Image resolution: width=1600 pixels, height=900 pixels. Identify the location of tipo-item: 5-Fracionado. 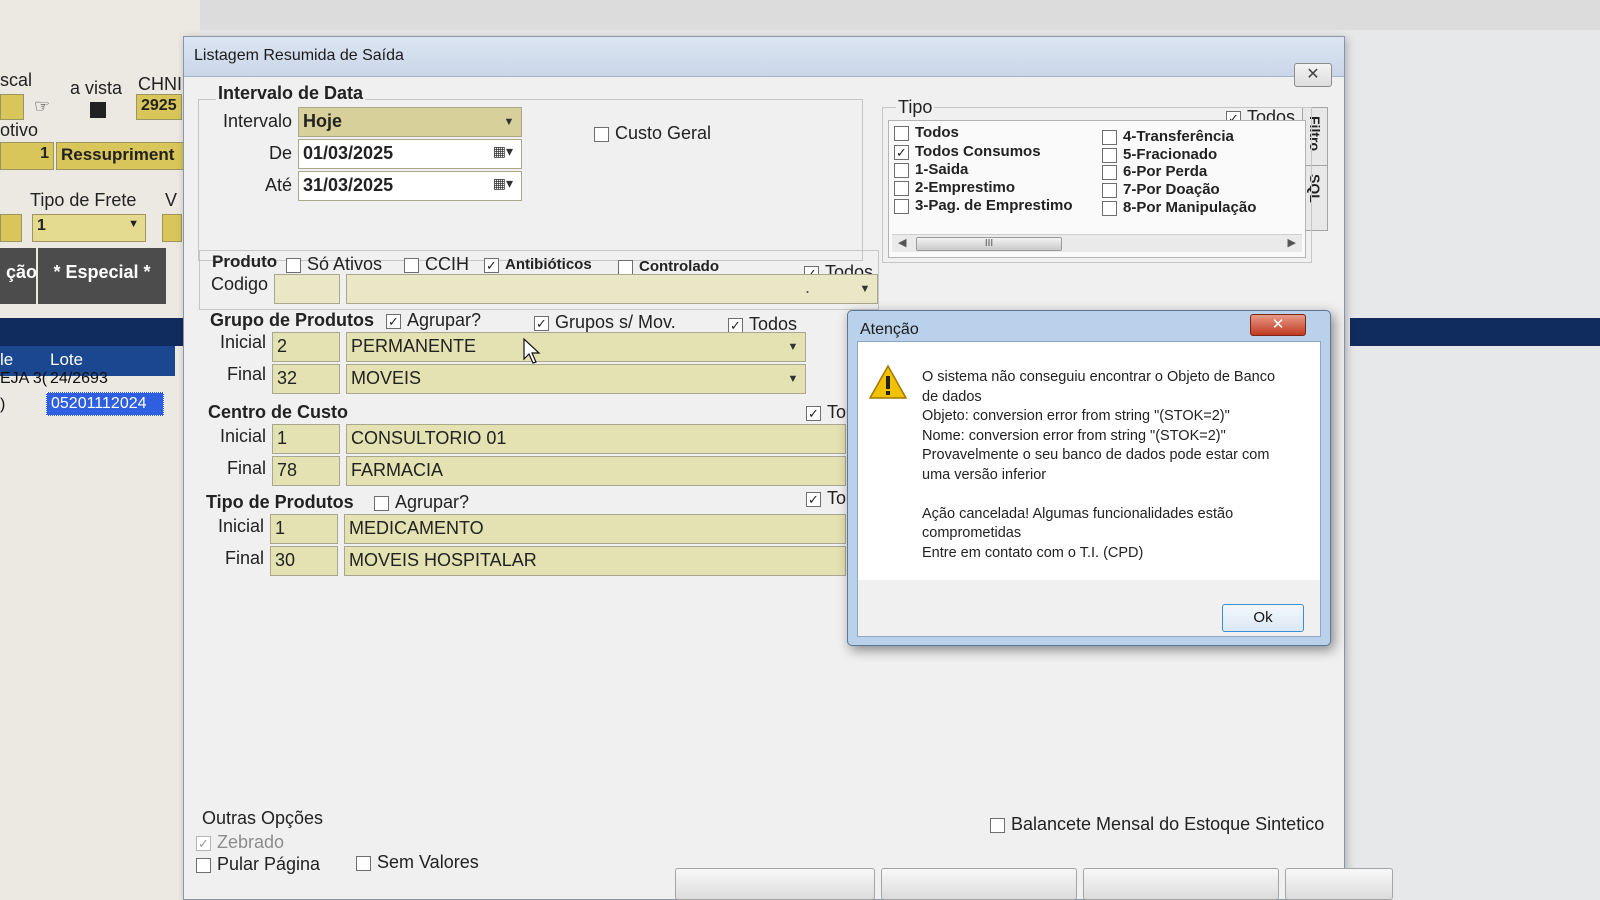
(1159, 154).